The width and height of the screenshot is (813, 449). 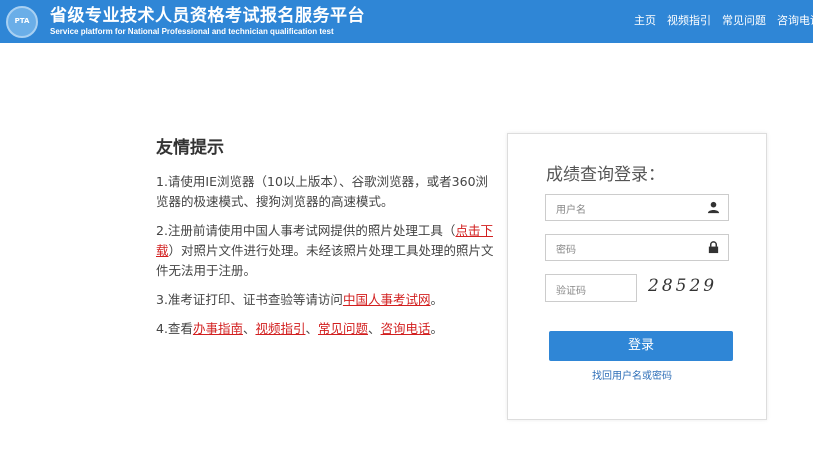 What do you see at coordinates (406, 328) in the screenshot?
I see `consult-phone-link: 咨询电话` at bounding box center [406, 328].